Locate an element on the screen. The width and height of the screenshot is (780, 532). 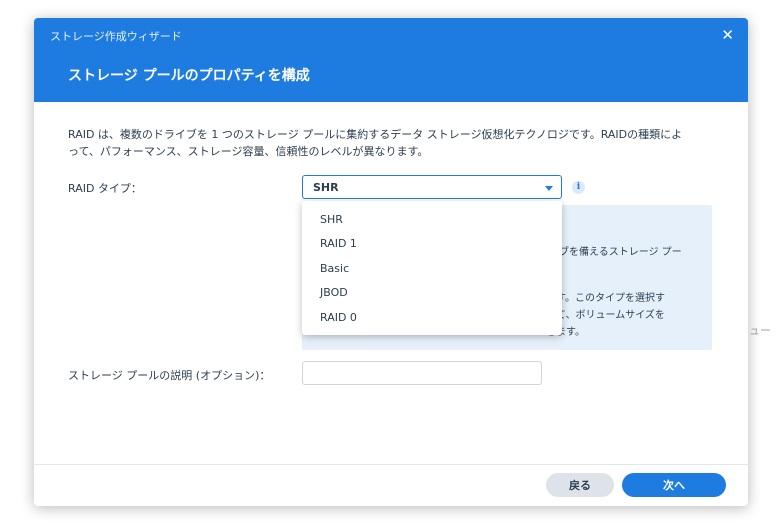
pool-description-label: ストレージ プールの説明 (オプション)： is located at coordinates (169, 375).